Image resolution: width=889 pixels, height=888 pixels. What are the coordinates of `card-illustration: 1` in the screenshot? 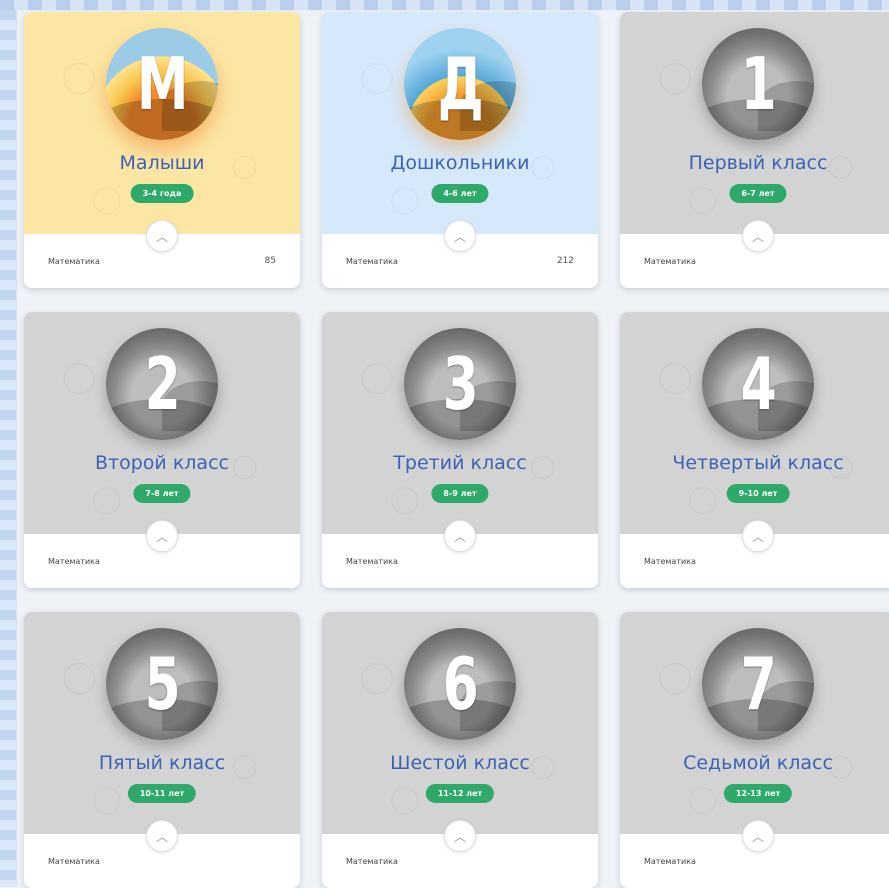 It's located at (758, 84).